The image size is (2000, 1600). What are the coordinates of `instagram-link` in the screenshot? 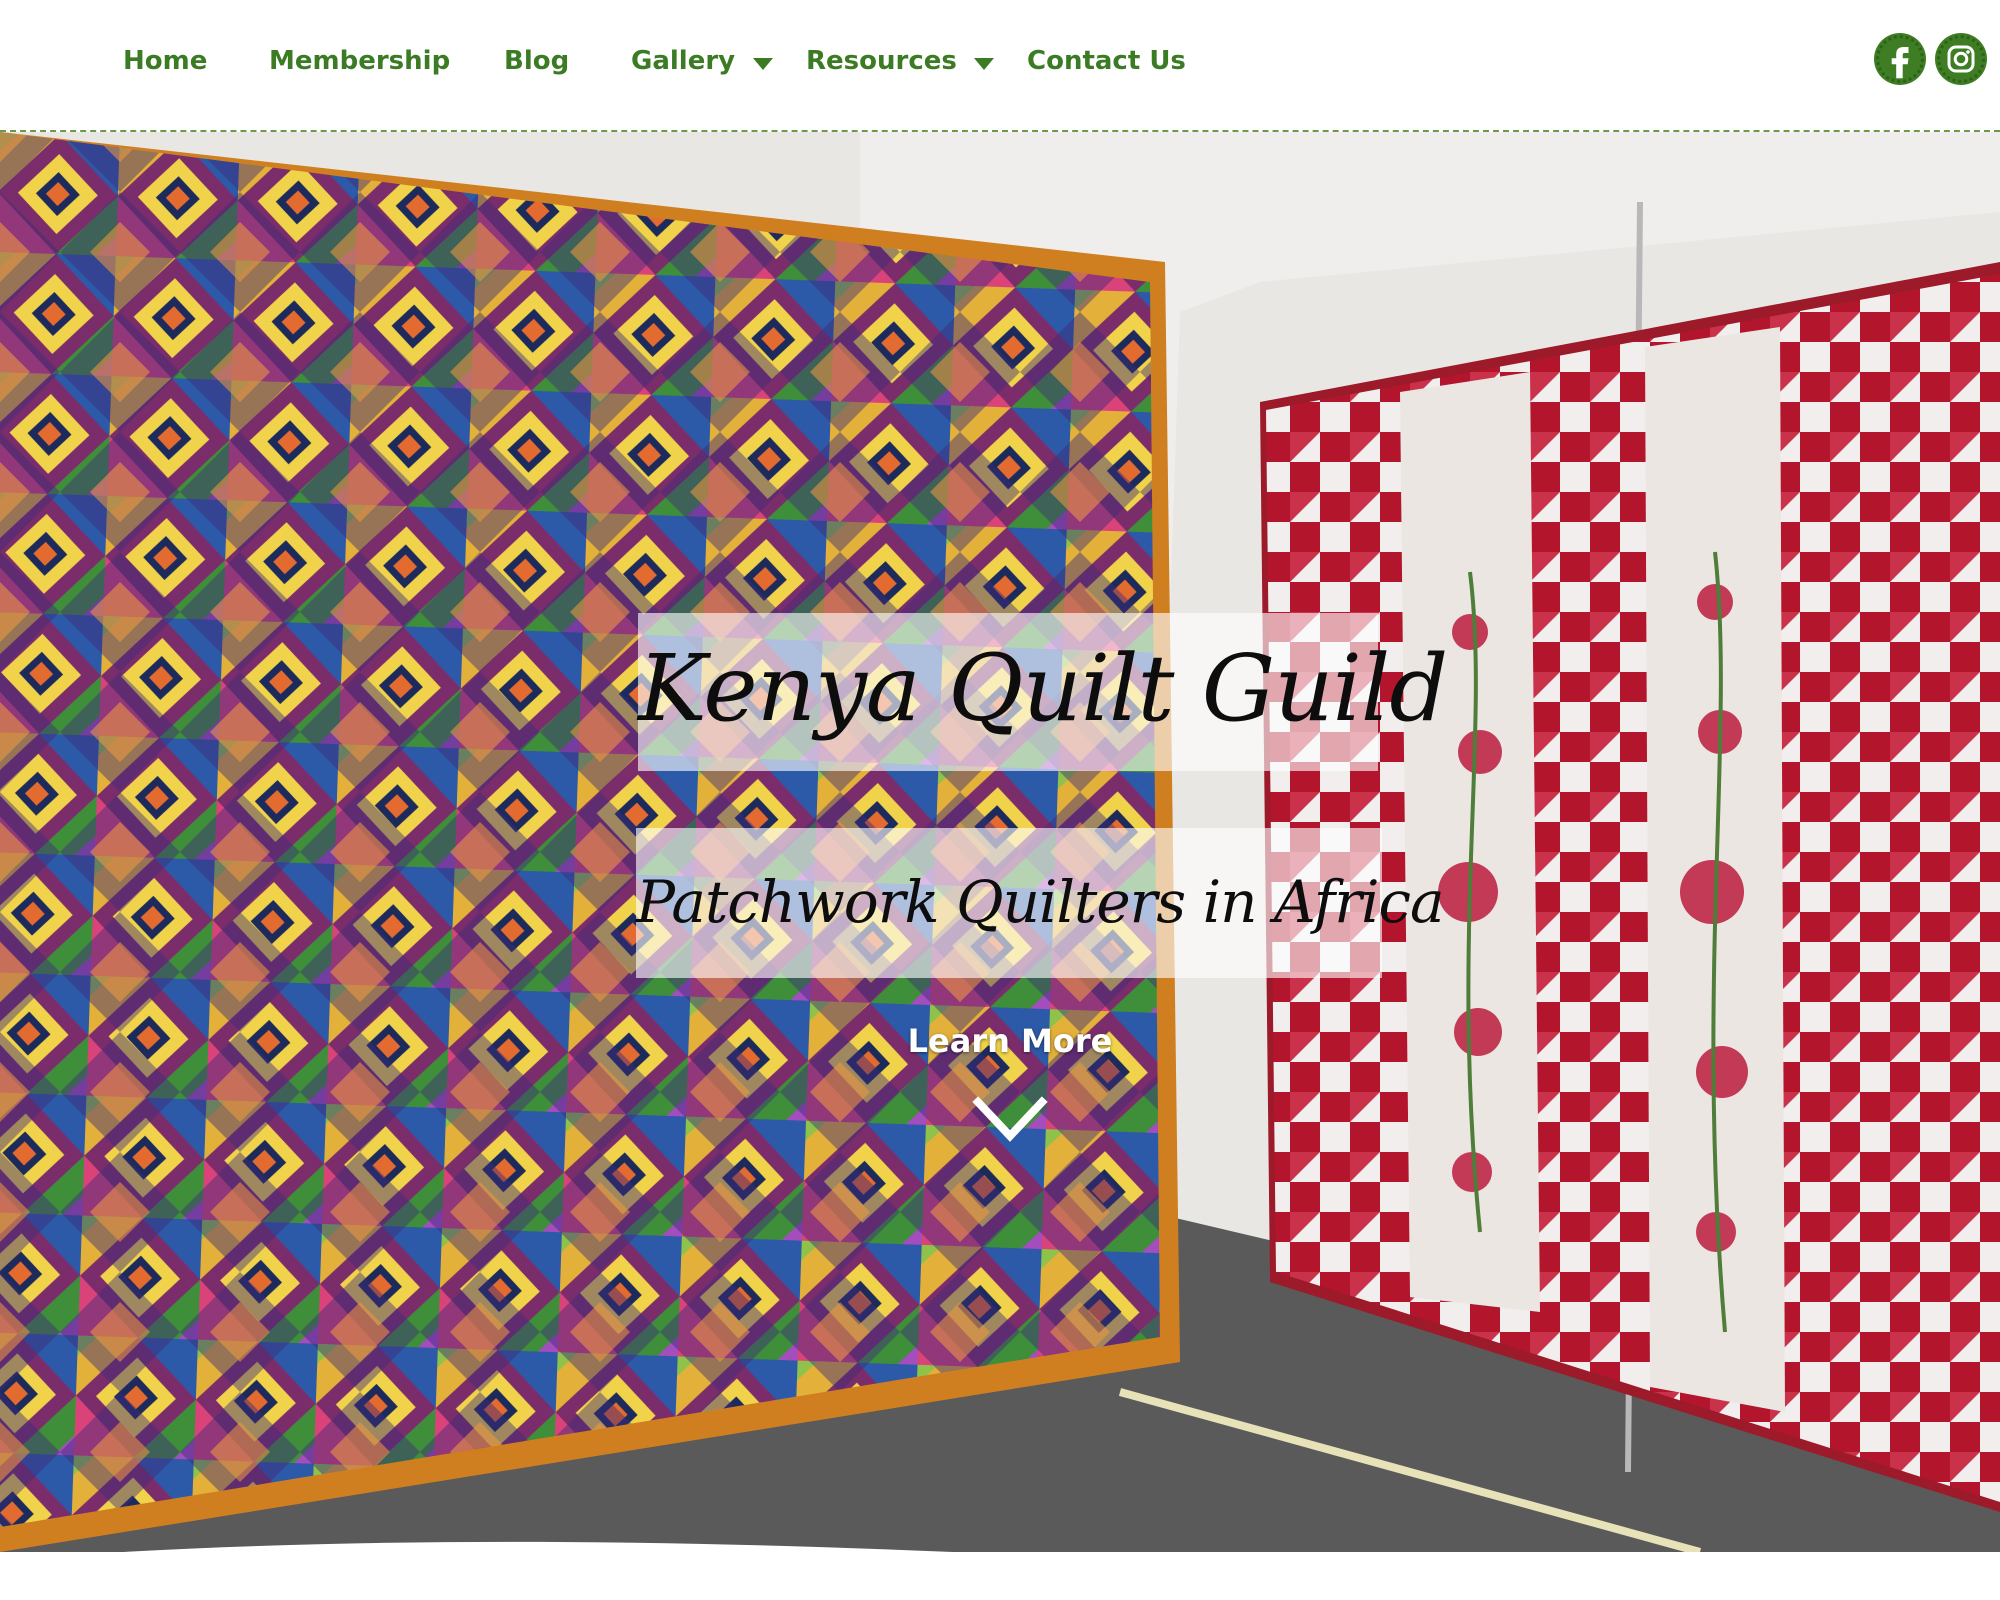 It's located at (1961, 59).